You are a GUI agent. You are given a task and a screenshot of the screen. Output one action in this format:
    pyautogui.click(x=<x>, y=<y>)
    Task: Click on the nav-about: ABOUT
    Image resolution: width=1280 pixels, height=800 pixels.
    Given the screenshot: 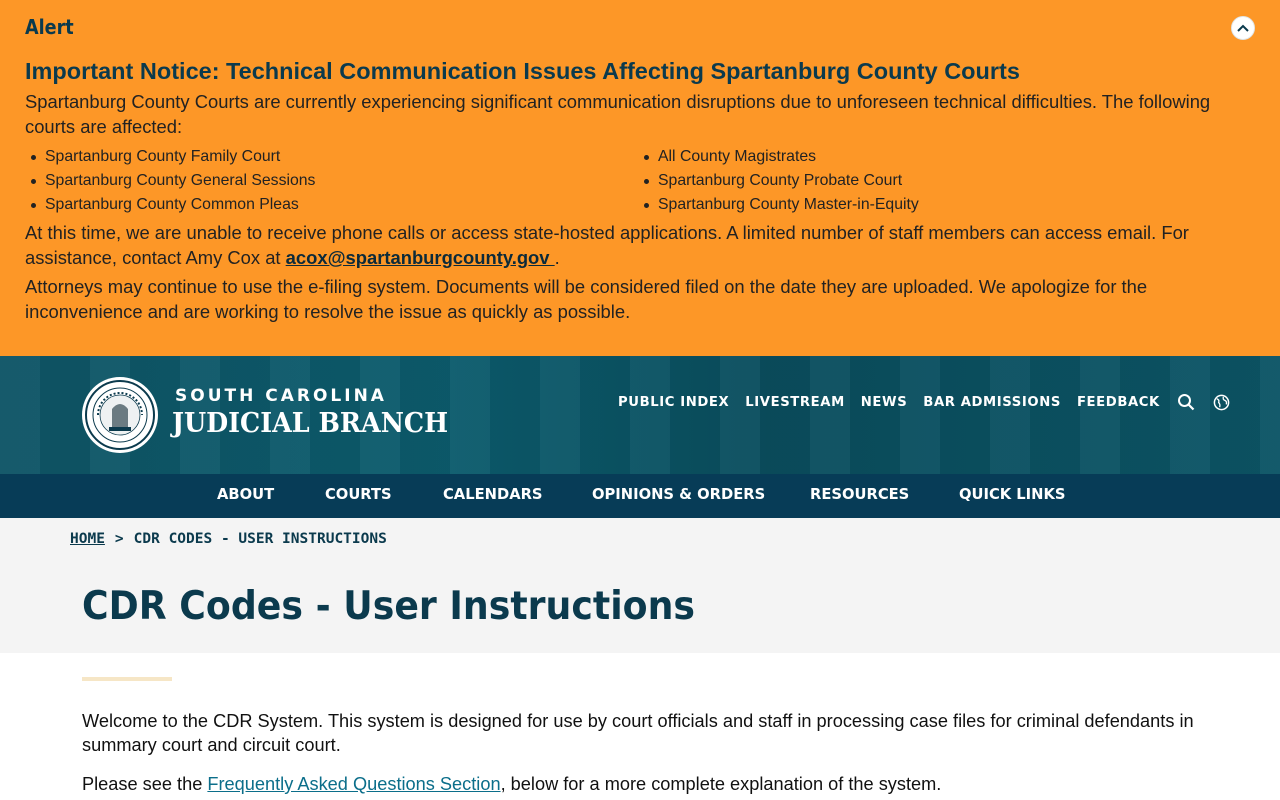 What is the action you would take?
    pyautogui.click(x=245, y=494)
    